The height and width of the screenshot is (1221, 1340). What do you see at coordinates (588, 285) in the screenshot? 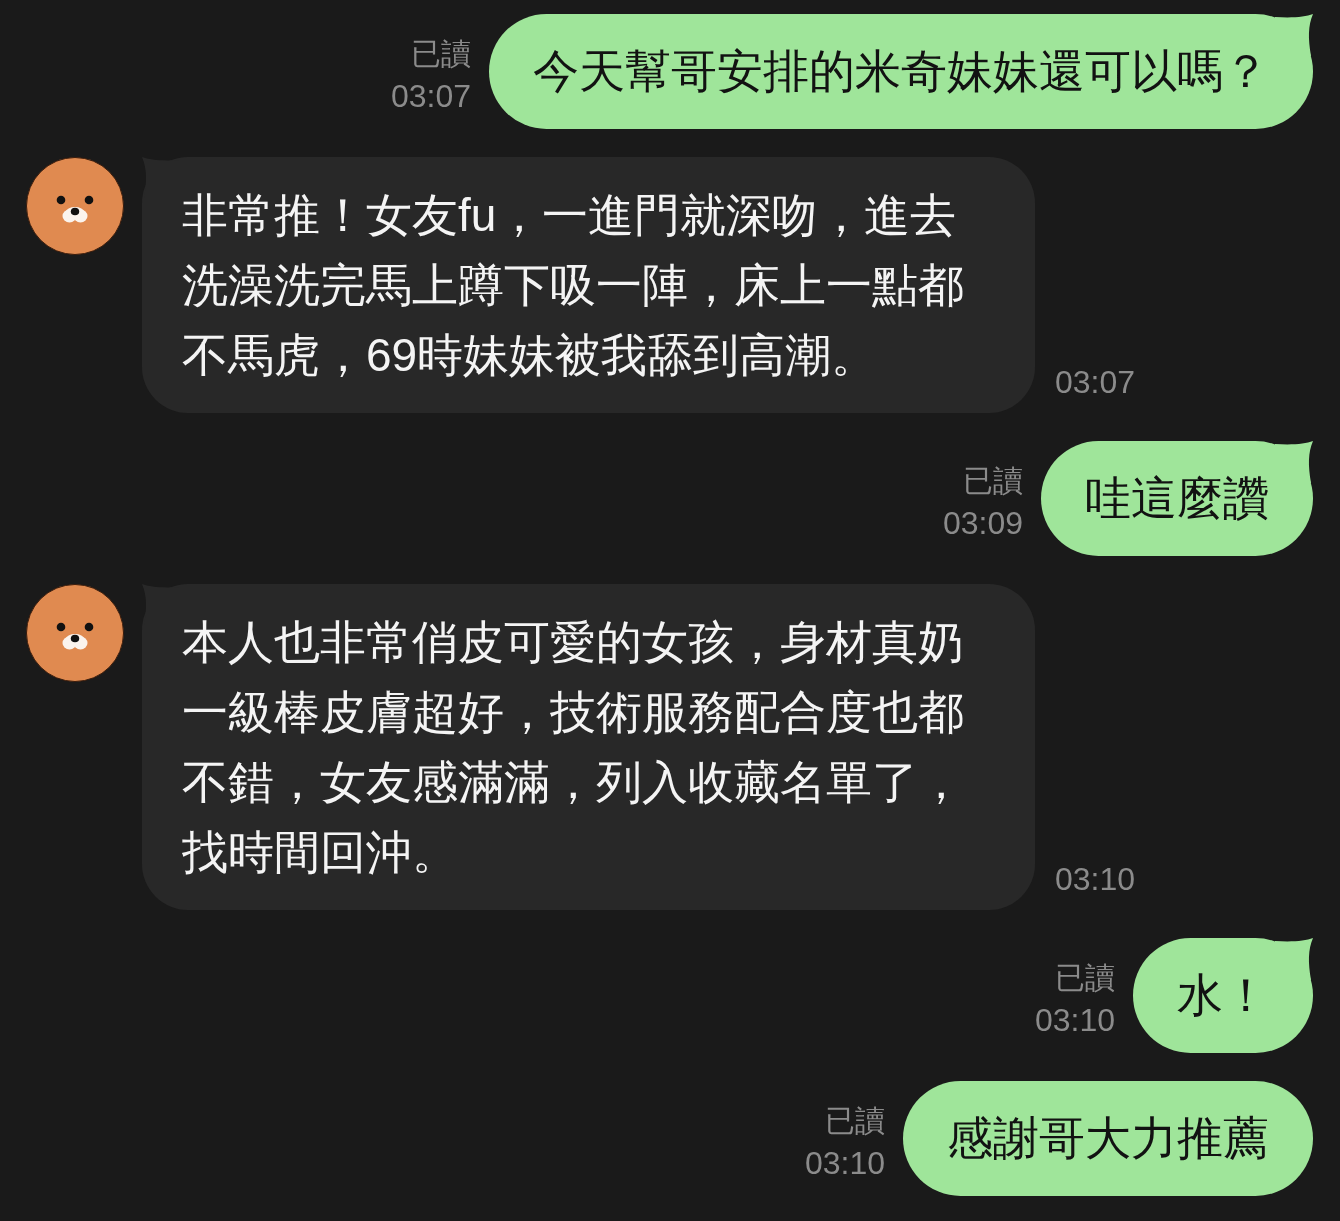
I see `message-bubble: 非常推！女友fu，一進門就深吻，進去洗澡洗完馬上蹲下吸一陣，床上一點都不馬虎，69時妹妹被我舔到高潮。` at bounding box center [588, 285].